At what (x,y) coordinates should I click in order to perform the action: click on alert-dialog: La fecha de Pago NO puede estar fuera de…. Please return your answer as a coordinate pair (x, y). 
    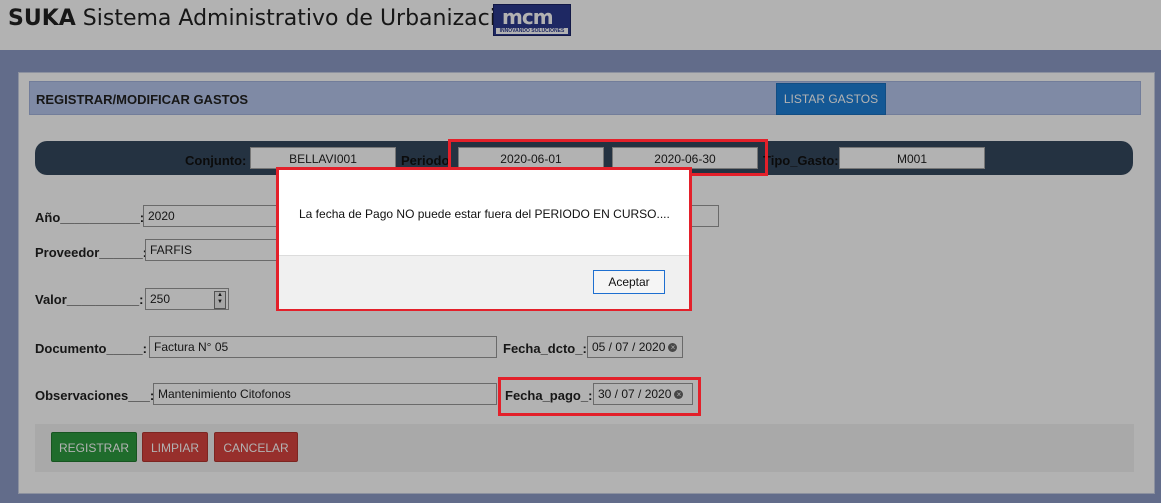
    Looking at the image, I should click on (484, 239).